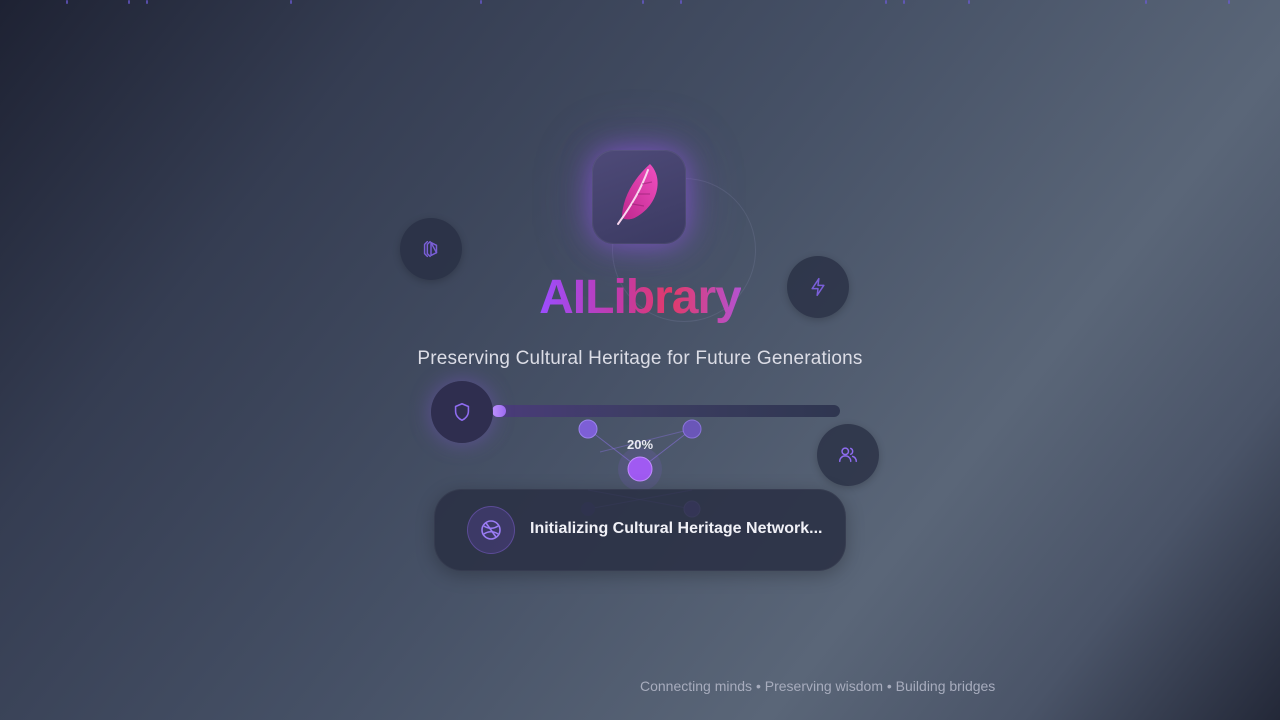  I want to click on shield-badge, so click(462, 412).